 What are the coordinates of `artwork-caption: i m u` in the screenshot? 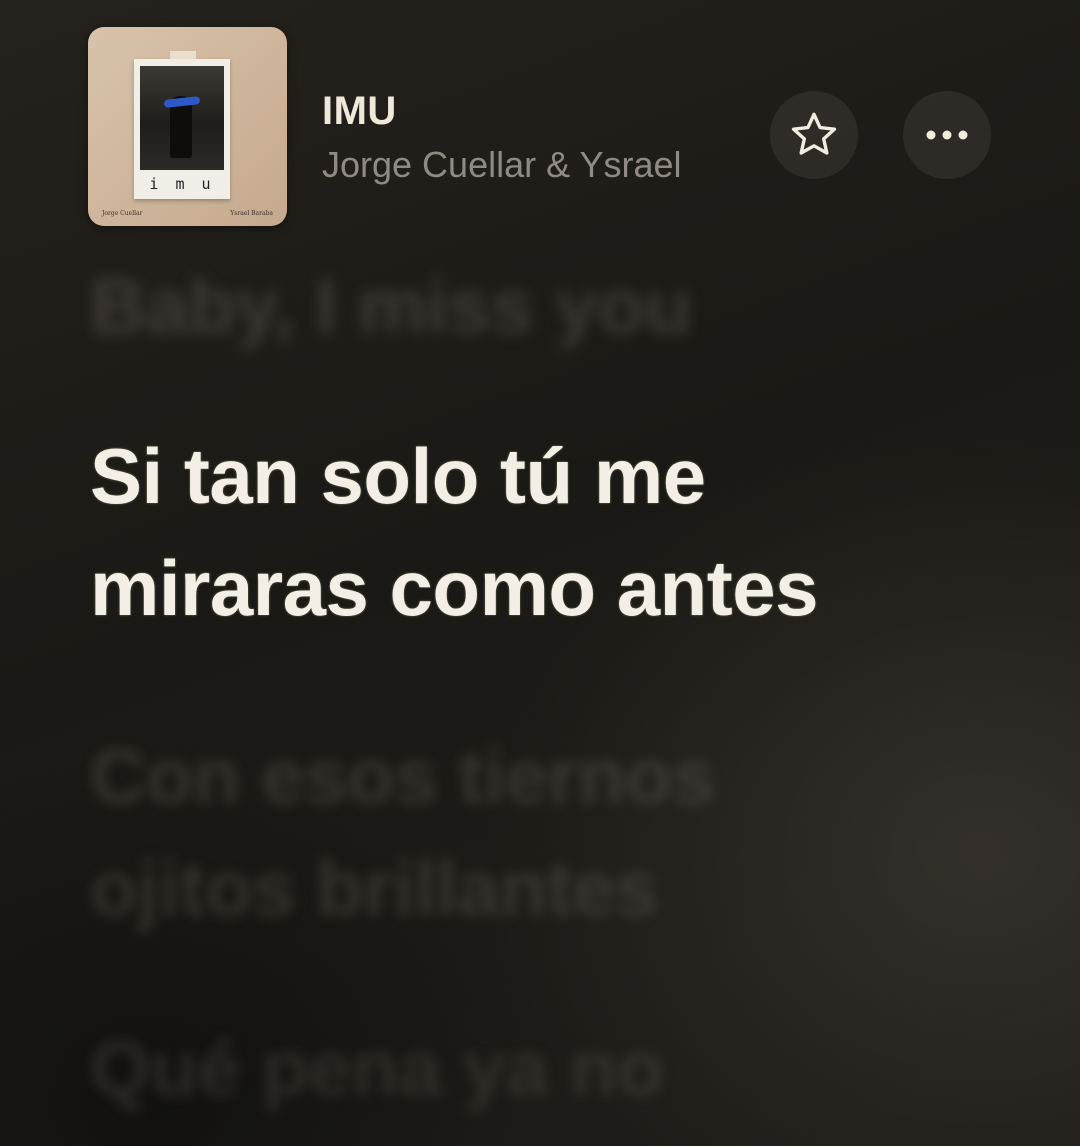 It's located at (182, 184).